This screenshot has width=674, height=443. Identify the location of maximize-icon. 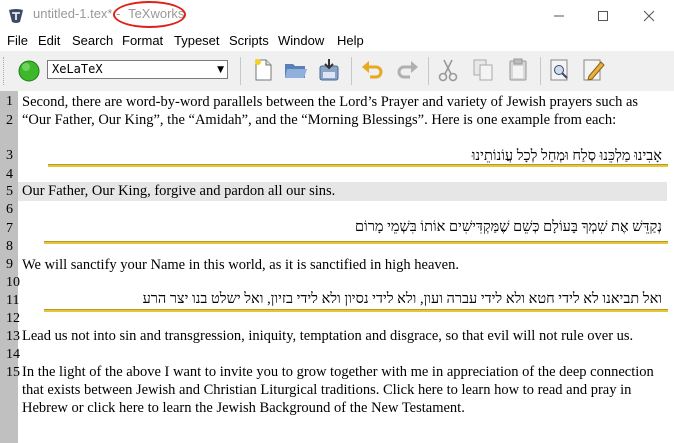
(603, 15).